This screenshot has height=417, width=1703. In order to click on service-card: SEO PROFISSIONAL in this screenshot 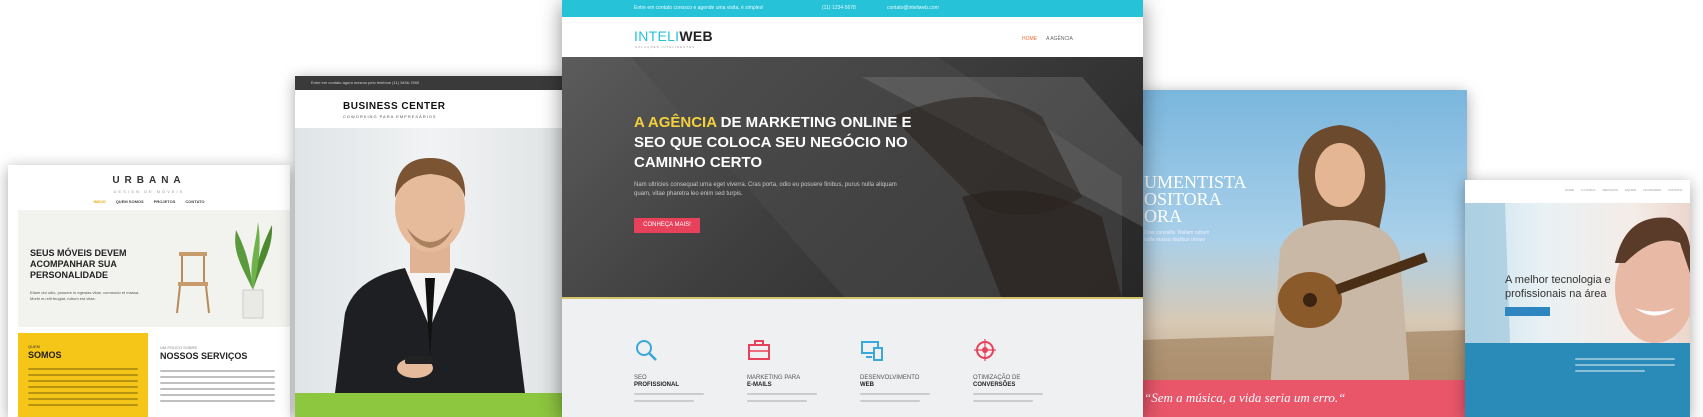, I will do `click(684, 372)`.